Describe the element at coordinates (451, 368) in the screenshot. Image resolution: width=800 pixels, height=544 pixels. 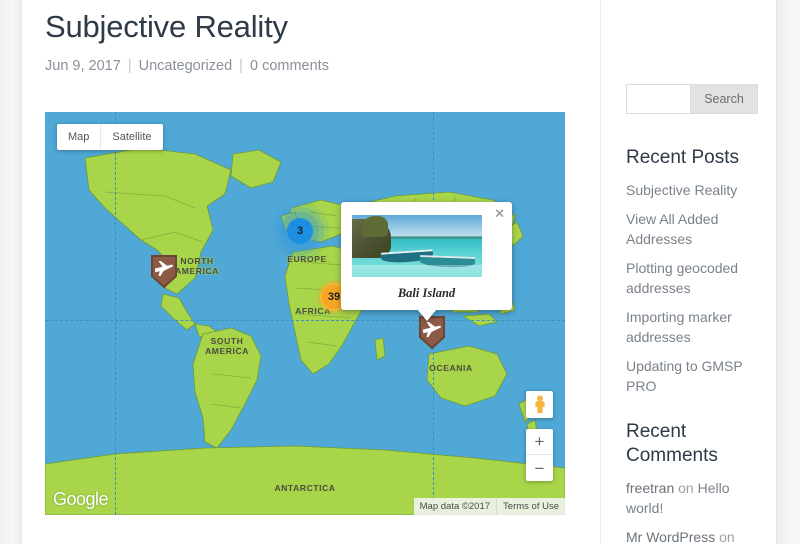
I see `geo-label-oceania: OCEANIA` at that location.